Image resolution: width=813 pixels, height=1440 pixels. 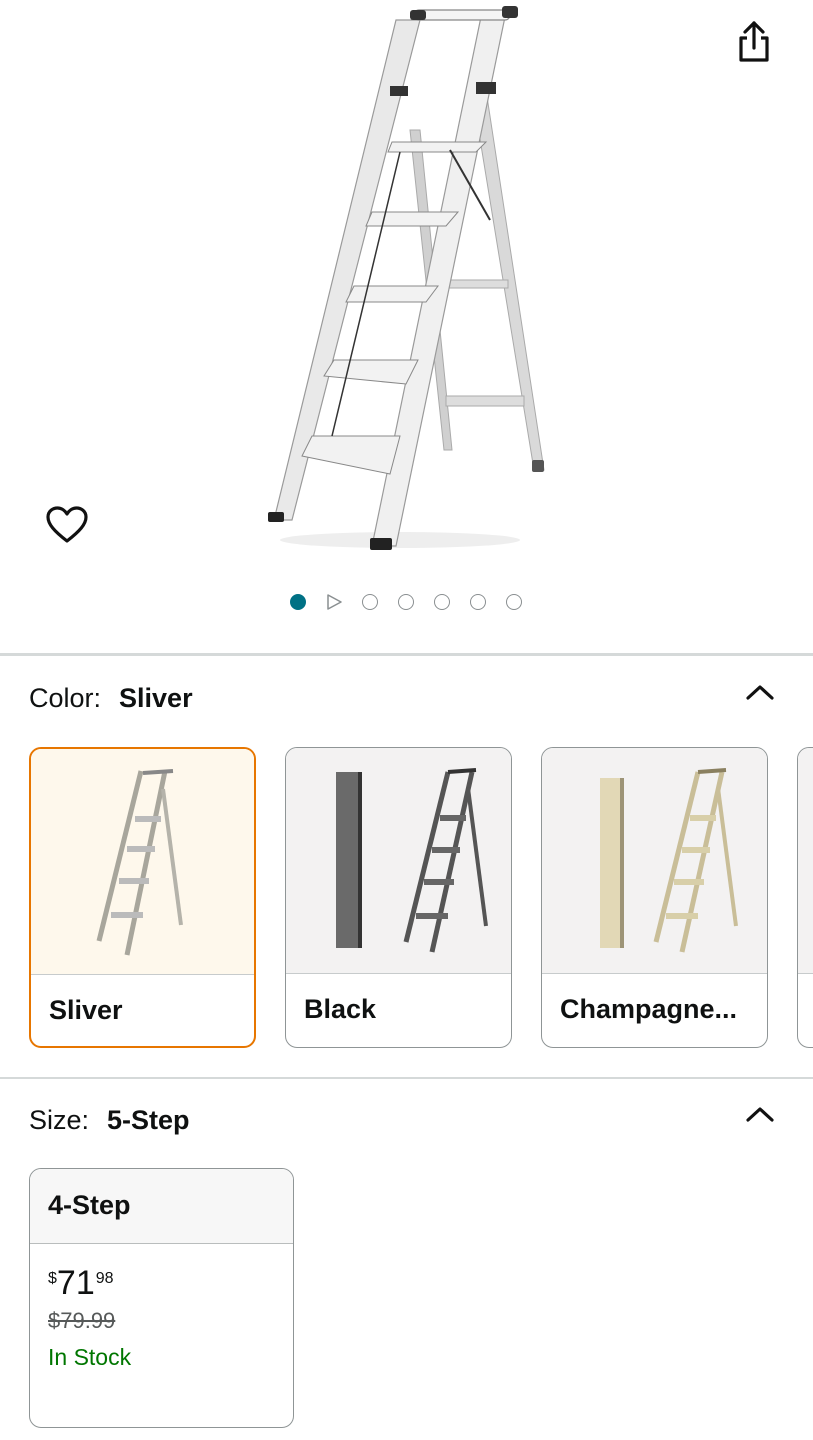 I want to click on add-to-wishlist-button, so click(x=67, y=525).